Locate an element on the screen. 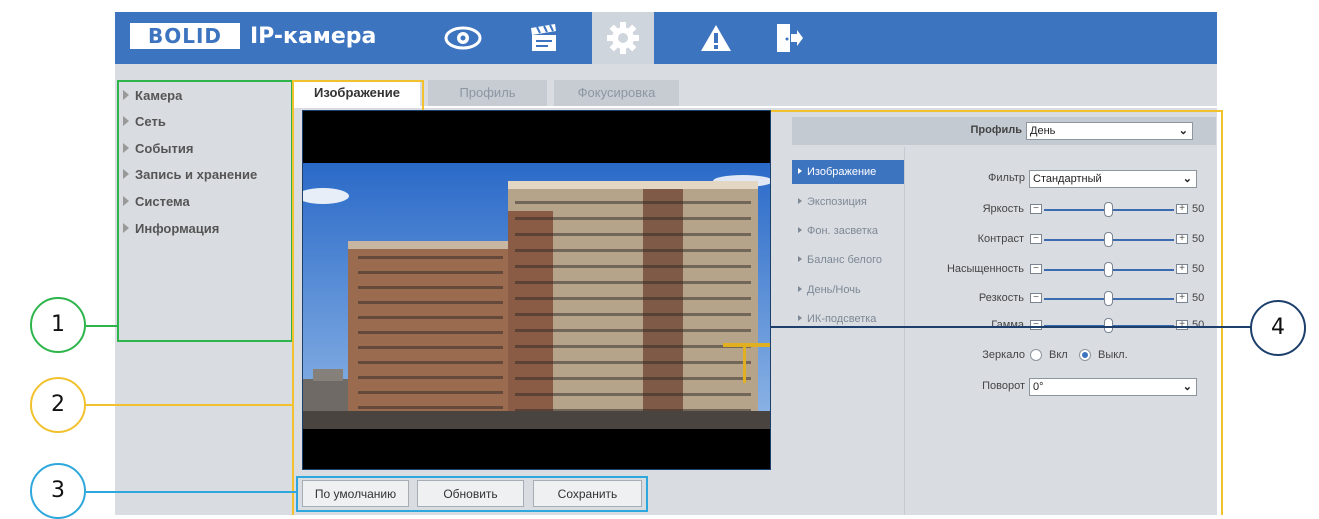 This screenshot has width=1319, height=519. default-button: По умолчанию is located at coordinates (355, 493).